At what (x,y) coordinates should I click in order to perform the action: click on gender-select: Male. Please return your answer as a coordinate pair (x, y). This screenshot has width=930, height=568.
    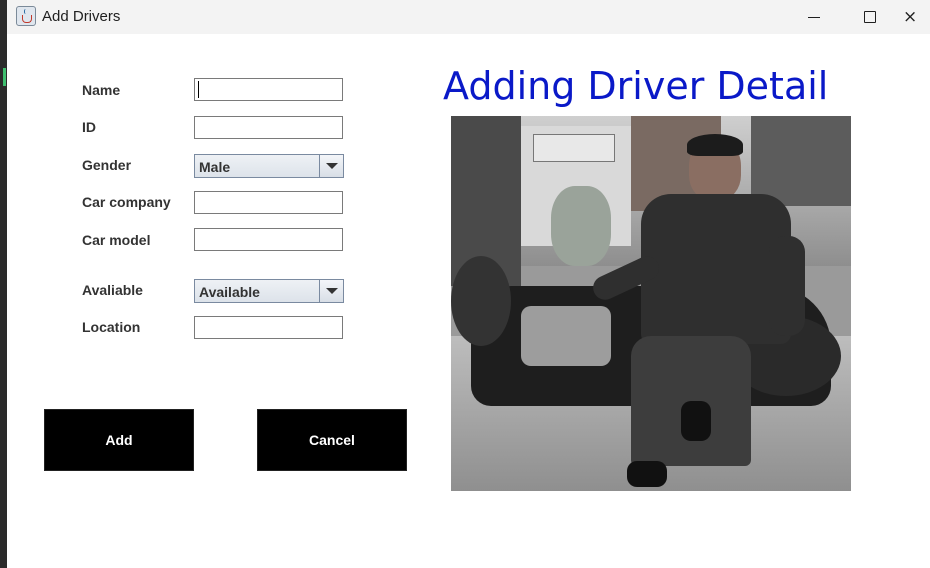
    Looking at the image, I should click on (269, 166).